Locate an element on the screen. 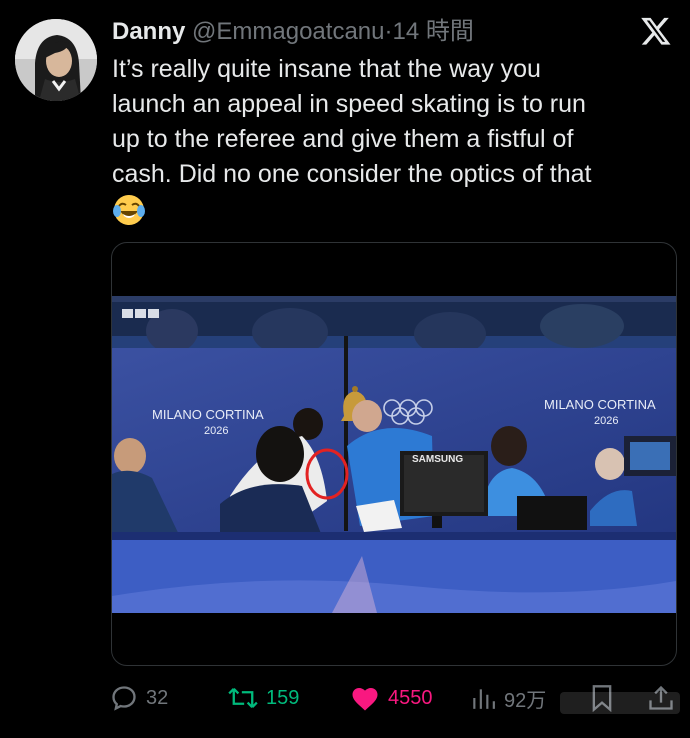 The height and width of the screenshot is (738, 690). laughing-emoji-icon is located at coordinates (129, 210).